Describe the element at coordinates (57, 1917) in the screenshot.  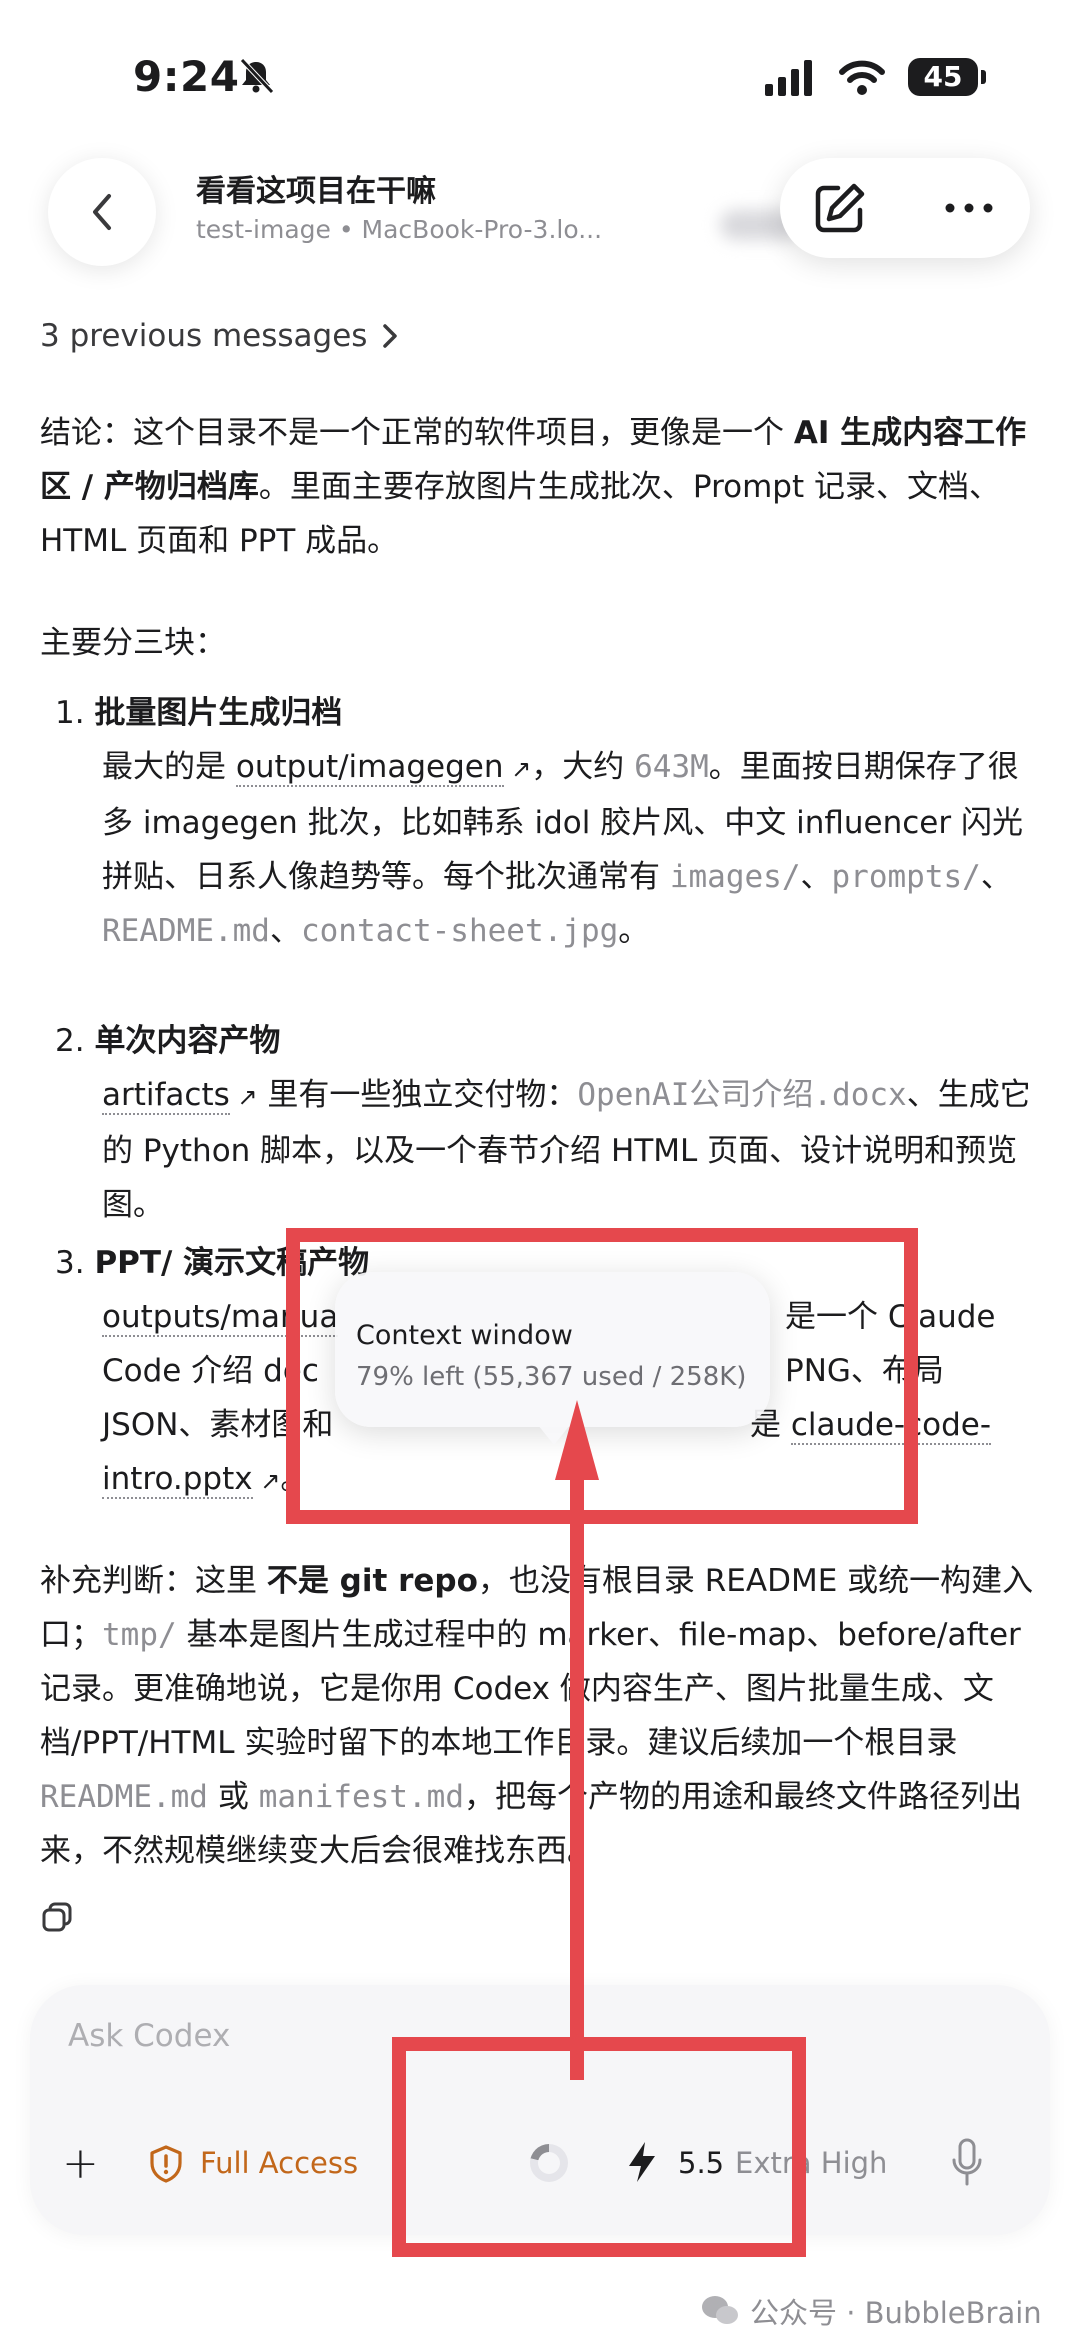
I see `copy-icon` at that location.